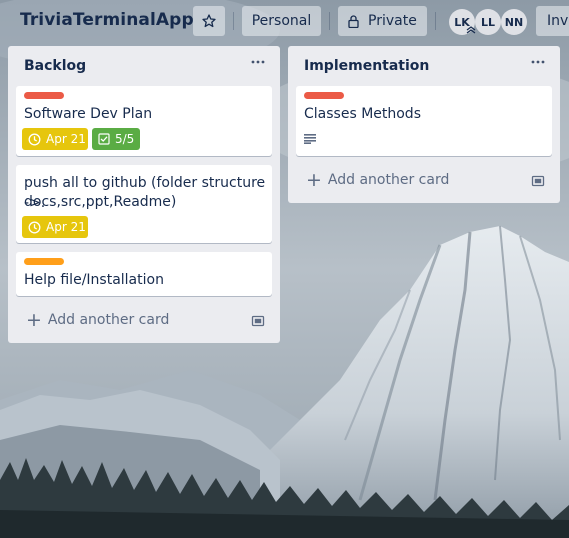 The width and height of the screenshot is (569, 538). I want to click on admin-chevron-icon, so click(471, 30).